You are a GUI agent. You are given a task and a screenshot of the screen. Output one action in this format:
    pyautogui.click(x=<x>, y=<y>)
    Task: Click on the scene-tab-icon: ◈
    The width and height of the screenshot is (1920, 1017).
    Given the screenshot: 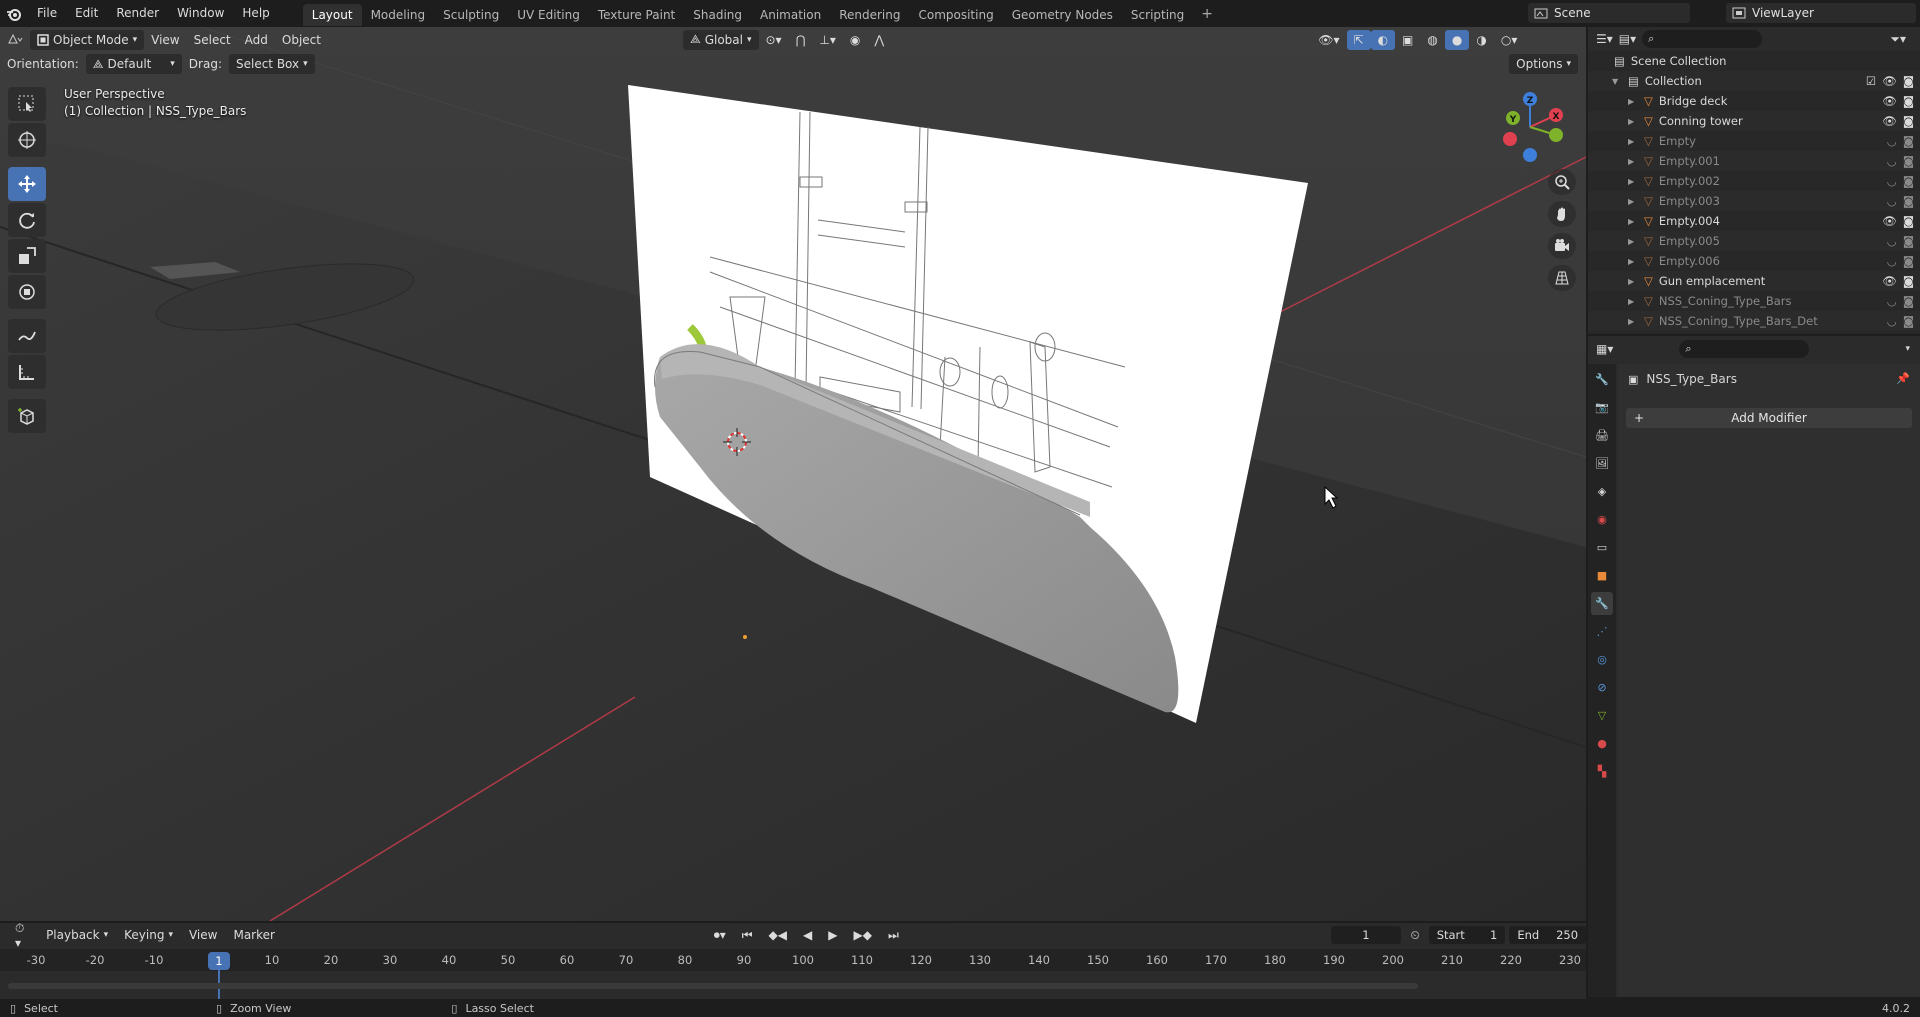 What is the action you would take?
    pyautogui.click(x=1602, y=491)
    